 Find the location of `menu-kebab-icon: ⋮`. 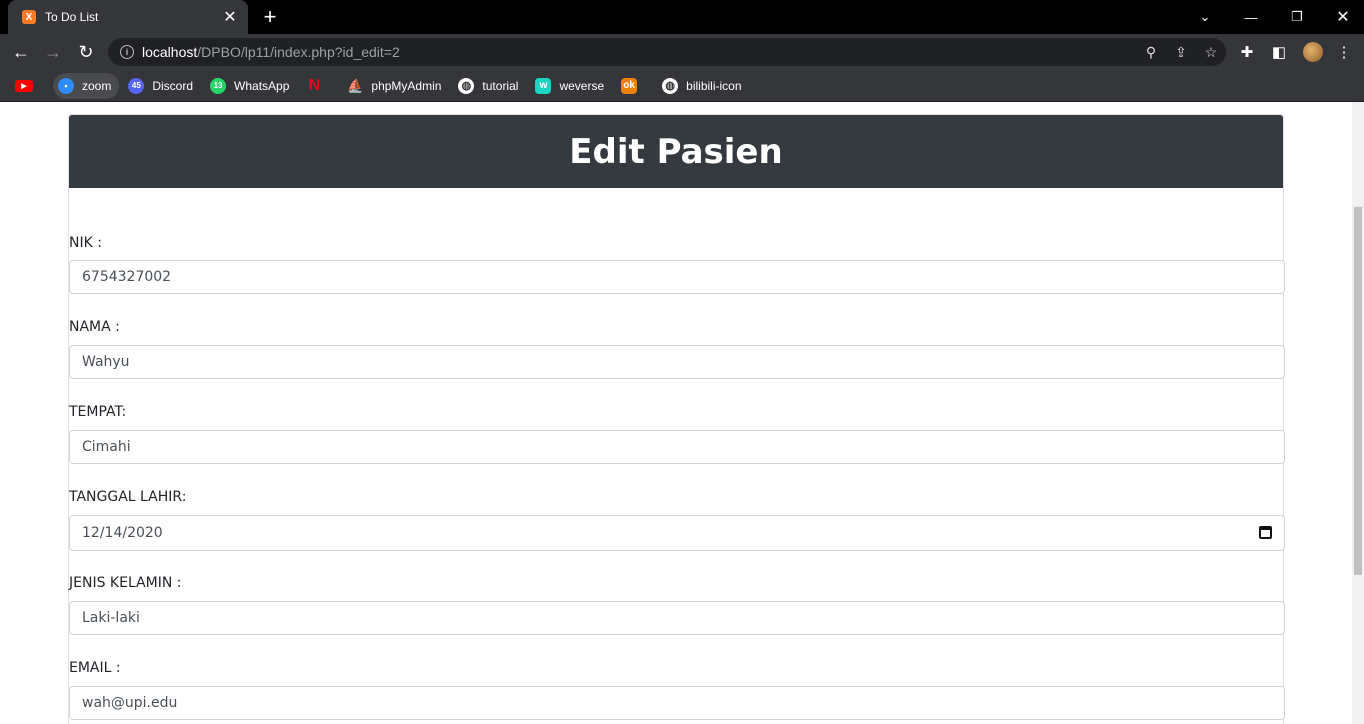

menu-kebab-icon: ⋮ is located at coordinates (1344, 52).